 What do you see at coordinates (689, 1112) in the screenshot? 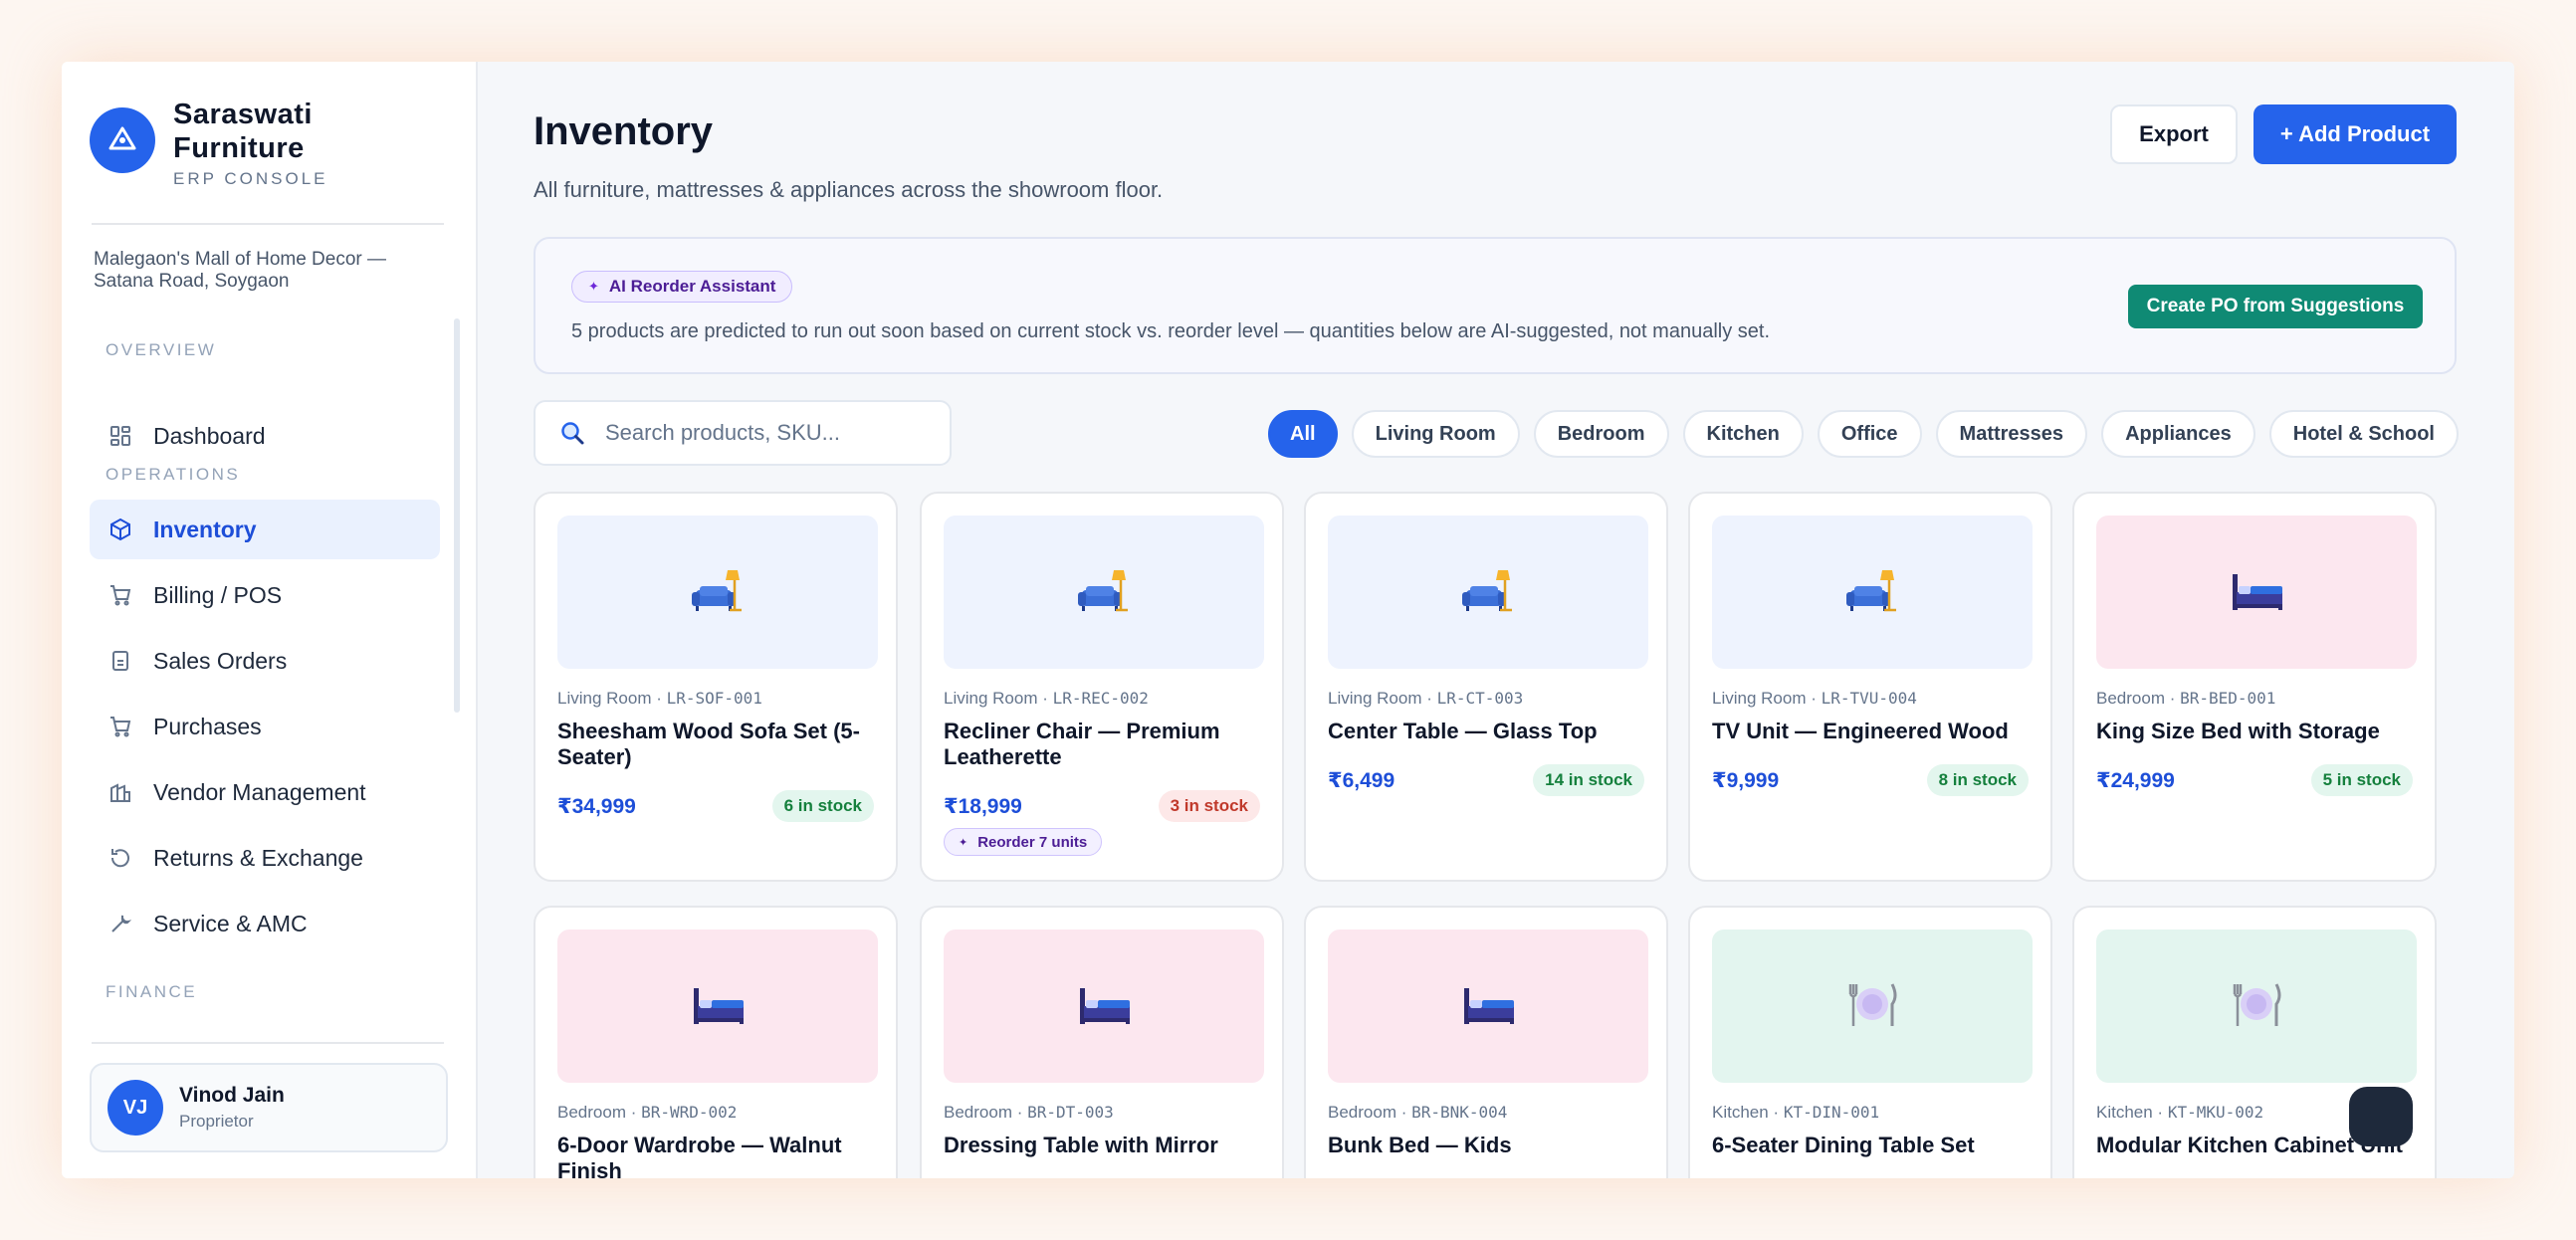
I see `product-sku: BR-WRD-002` at bounding box center [689, 1112].